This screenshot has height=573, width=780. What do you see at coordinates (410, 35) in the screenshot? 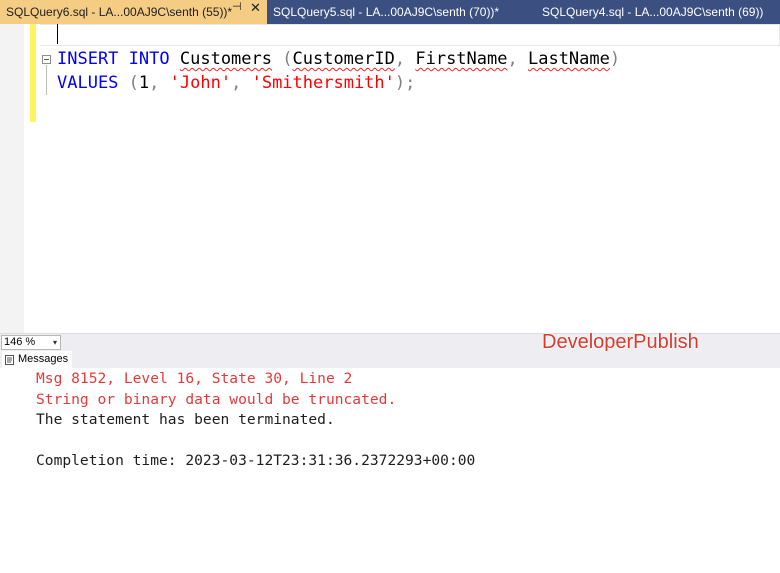
I see `current-line-highlight` at bounding box center [410, 35].